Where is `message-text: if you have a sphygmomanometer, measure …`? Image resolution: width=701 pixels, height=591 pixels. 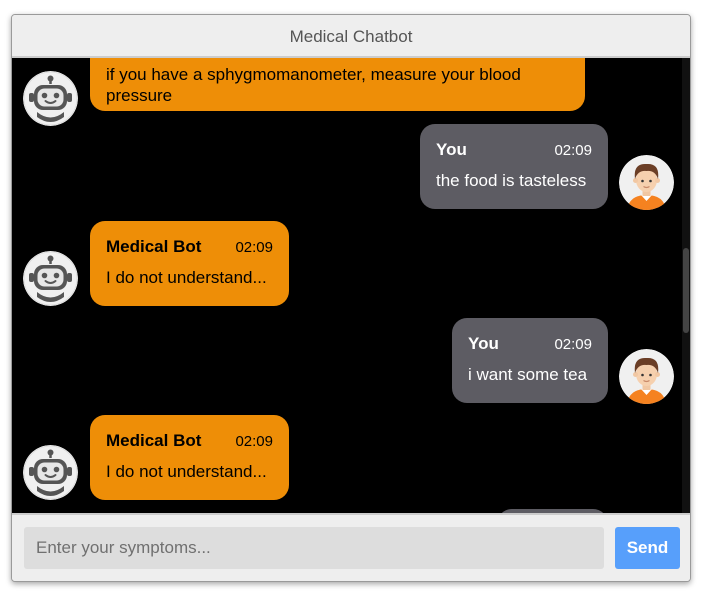
message-text: if you have a sphygmomanometer, measure … is located at coordinates (313, 85).